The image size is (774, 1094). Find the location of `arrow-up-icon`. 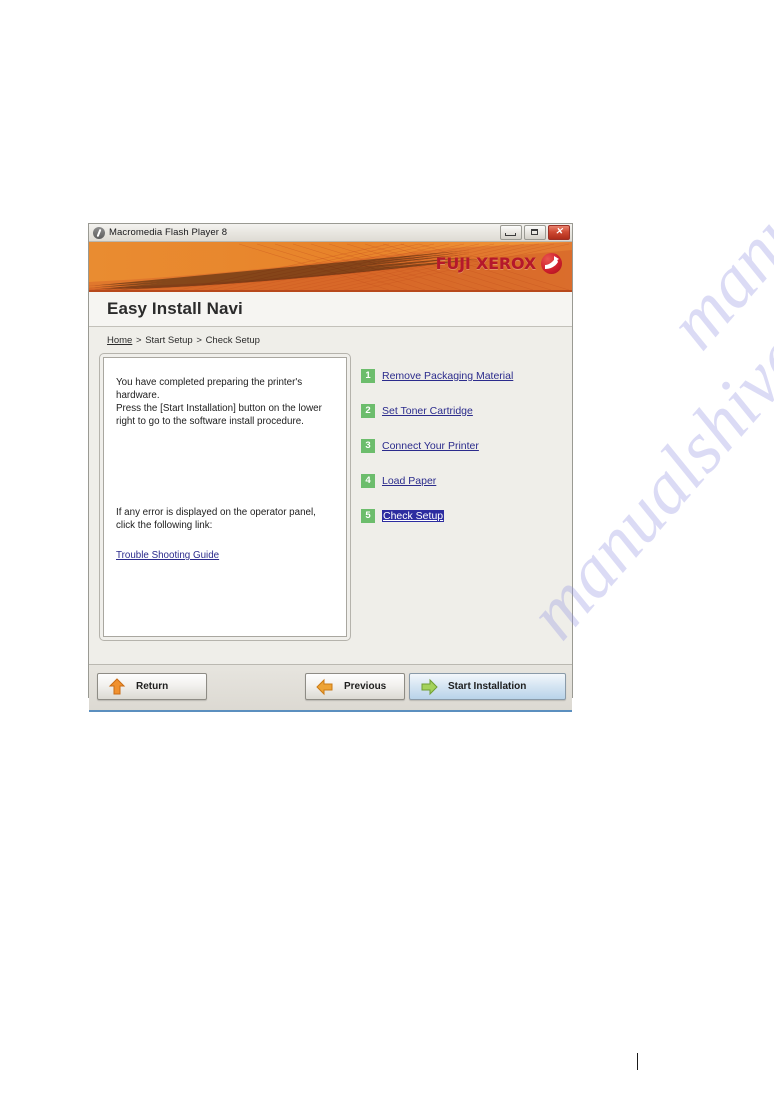

arrow-up-icon is located at coordinates (117, 685).